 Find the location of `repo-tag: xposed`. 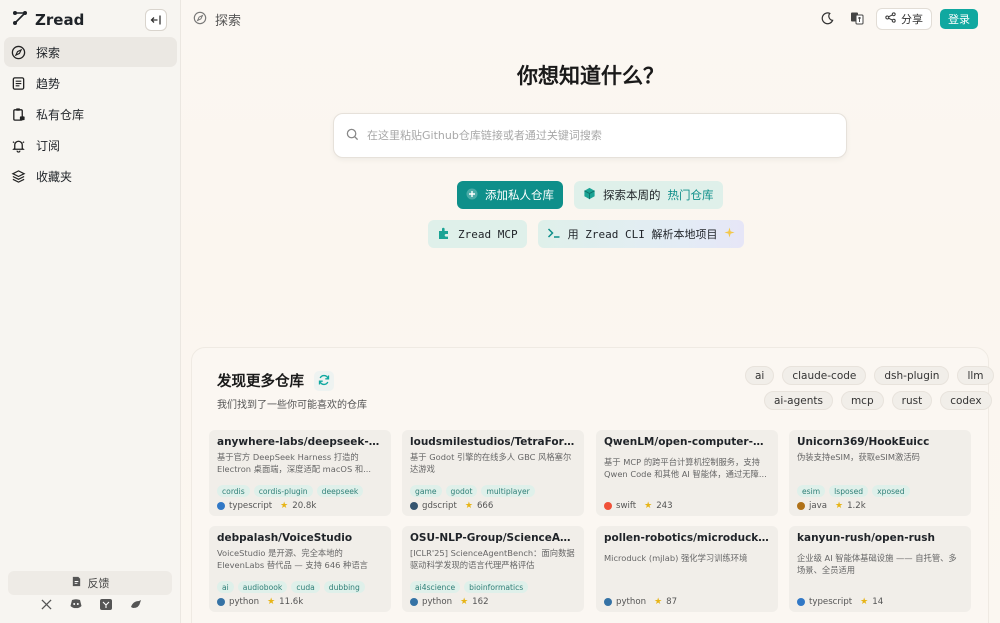

repo-tag: xposed is located at coordinates (891, 491).